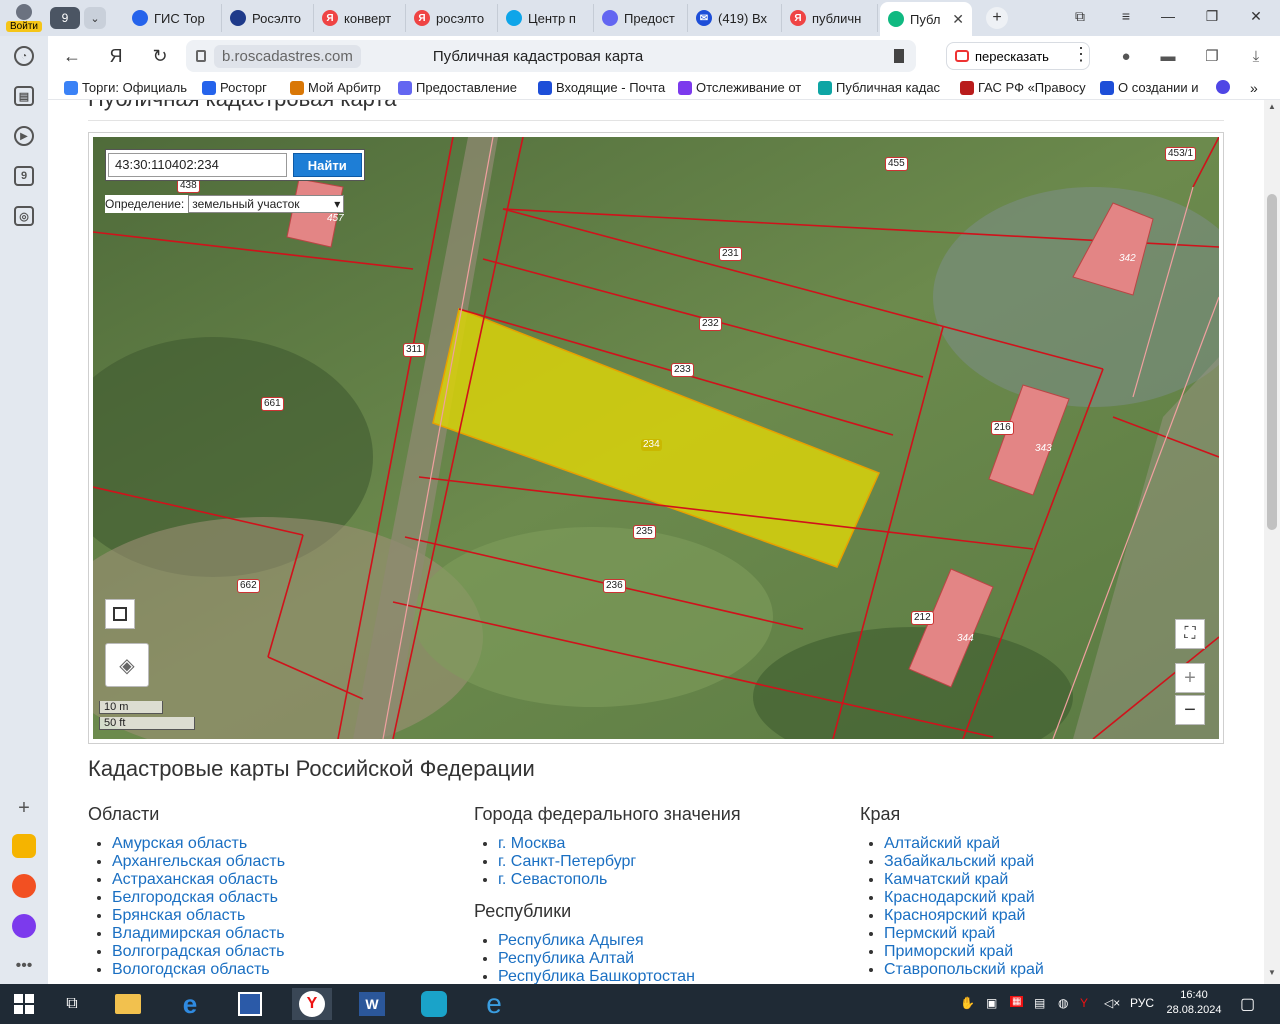 The width and height of the screenshot is (1280, 1024). Describe the element at coordinates (1084, 1003) in the screenshot. I see `yandex-tray-icon: Y` at that location.